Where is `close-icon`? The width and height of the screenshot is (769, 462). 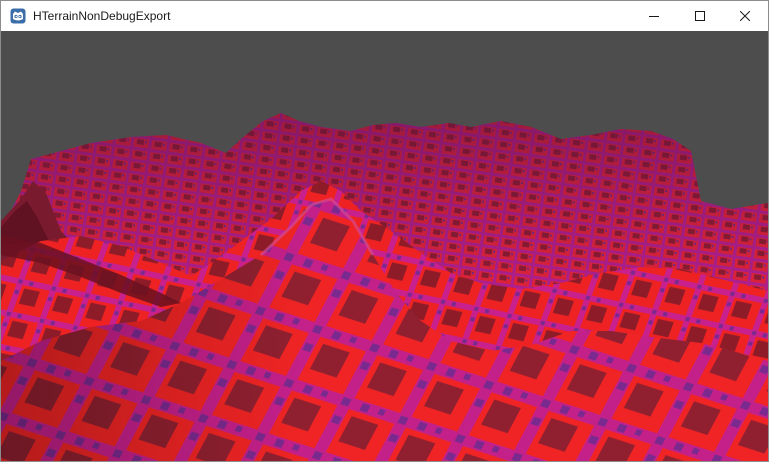 close-icon is located at coordinates (745, 16).